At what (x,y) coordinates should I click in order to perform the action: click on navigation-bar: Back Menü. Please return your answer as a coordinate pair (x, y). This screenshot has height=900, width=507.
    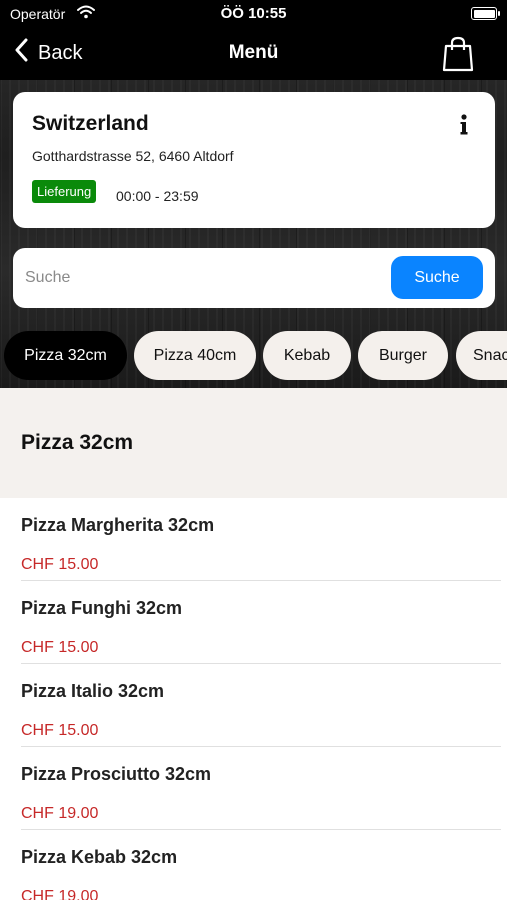
    Looking at the image, I should click on (253, 54).